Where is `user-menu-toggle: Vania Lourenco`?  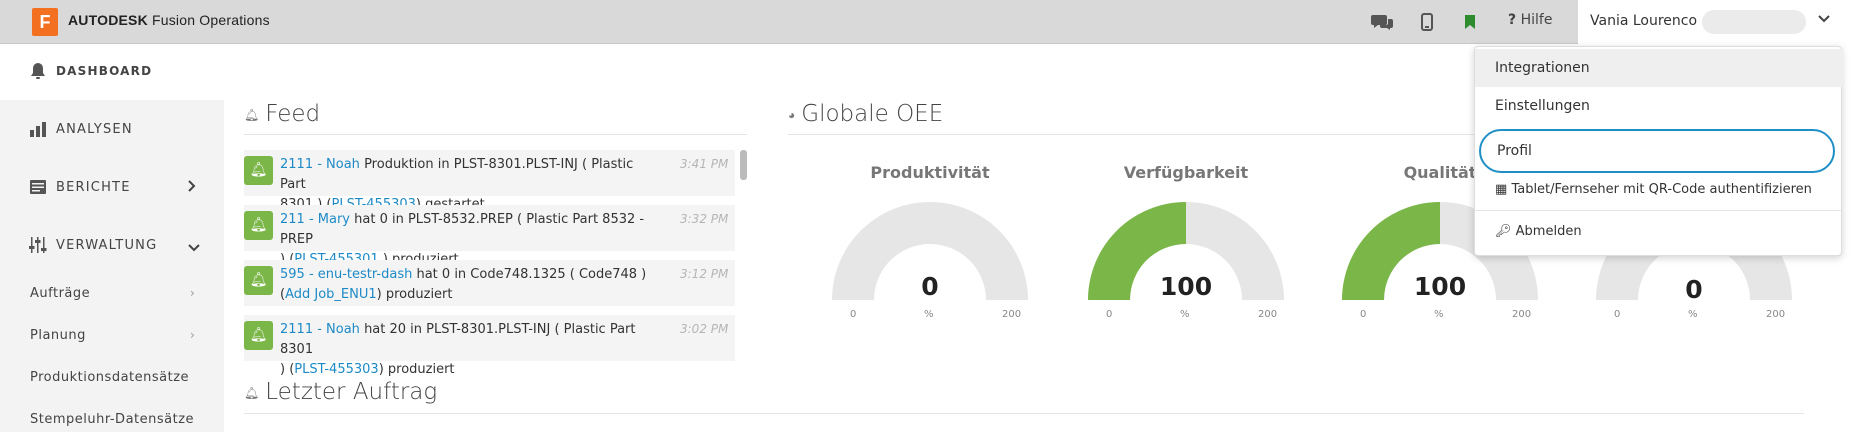
user-menu-toggle: Vania Lourenco is located at coordinates (1719, 22).